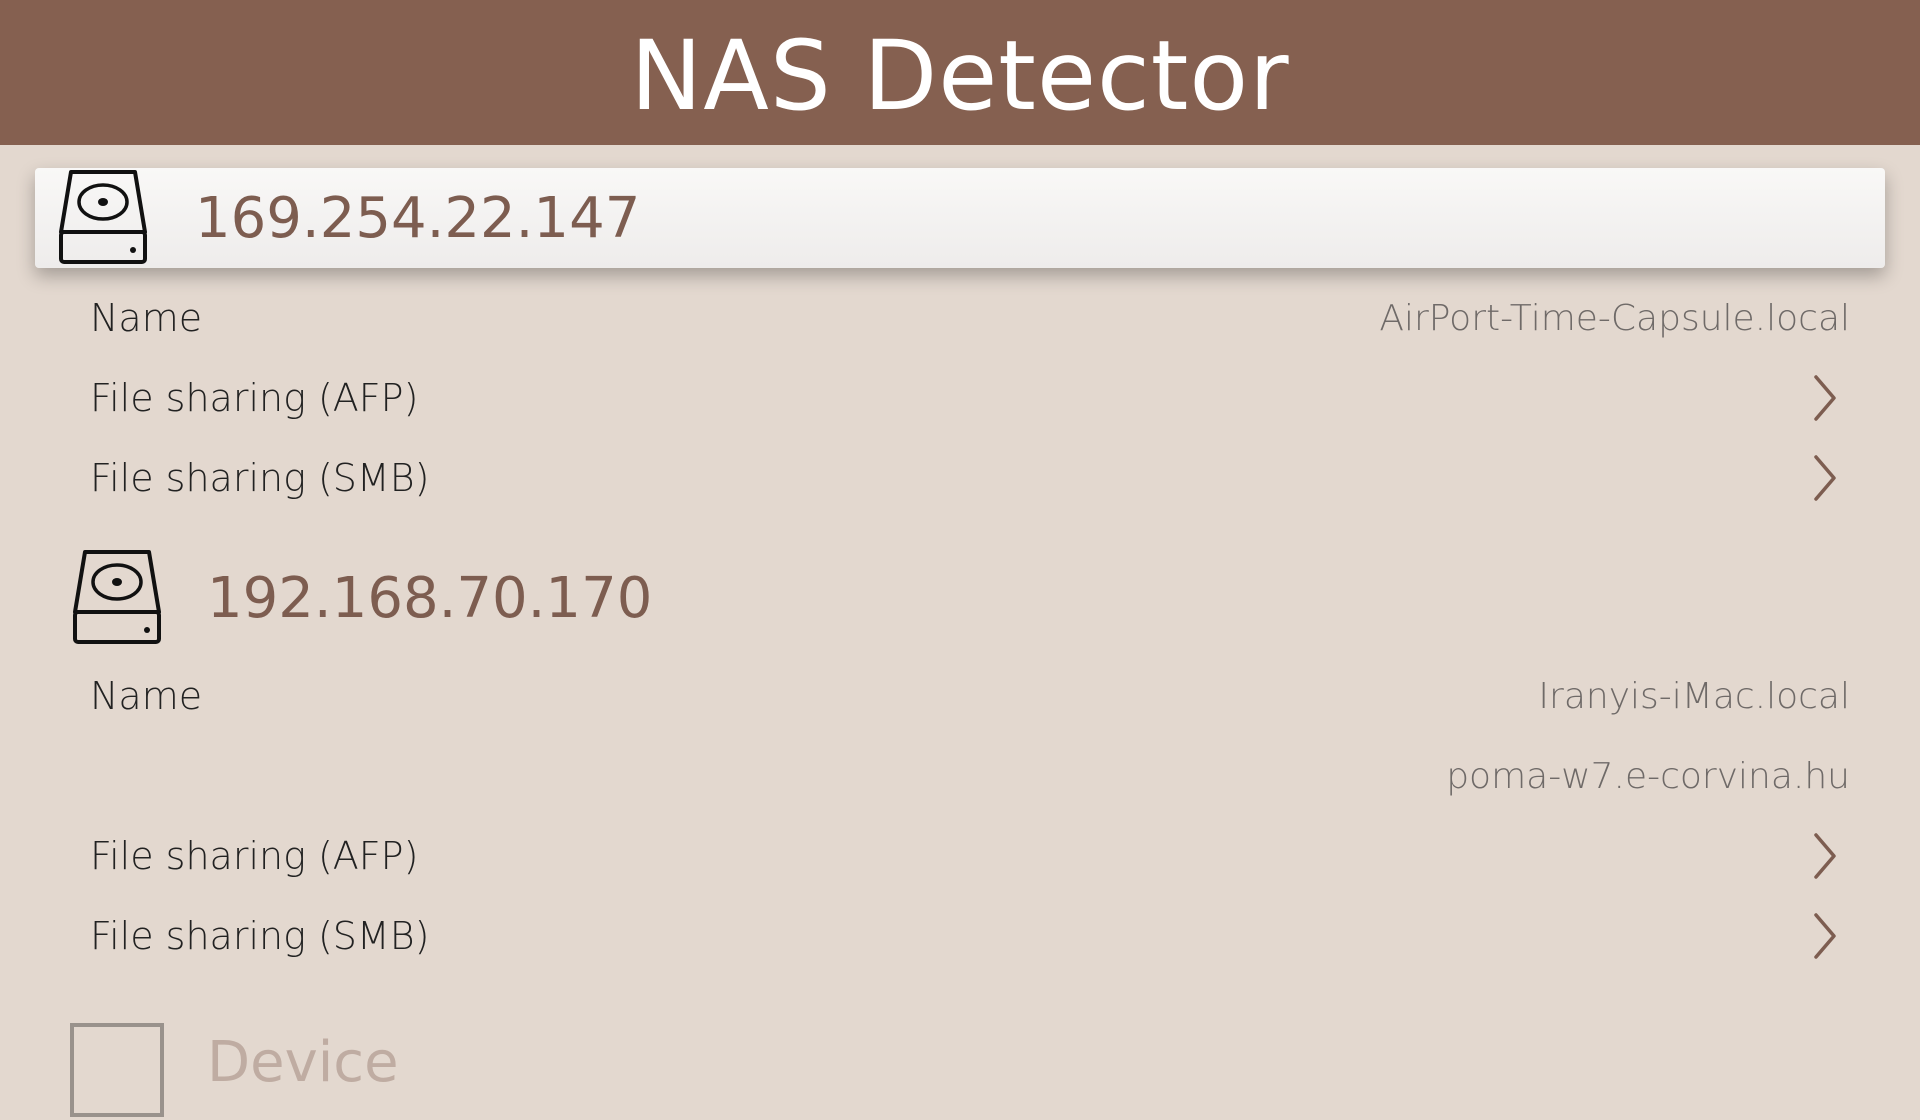 This screenshot has height=1120, width=1920. Describe the element at coordinates (960, 218) in the screenshot. I see `device-item-1: 169.254.22.147` at that location.